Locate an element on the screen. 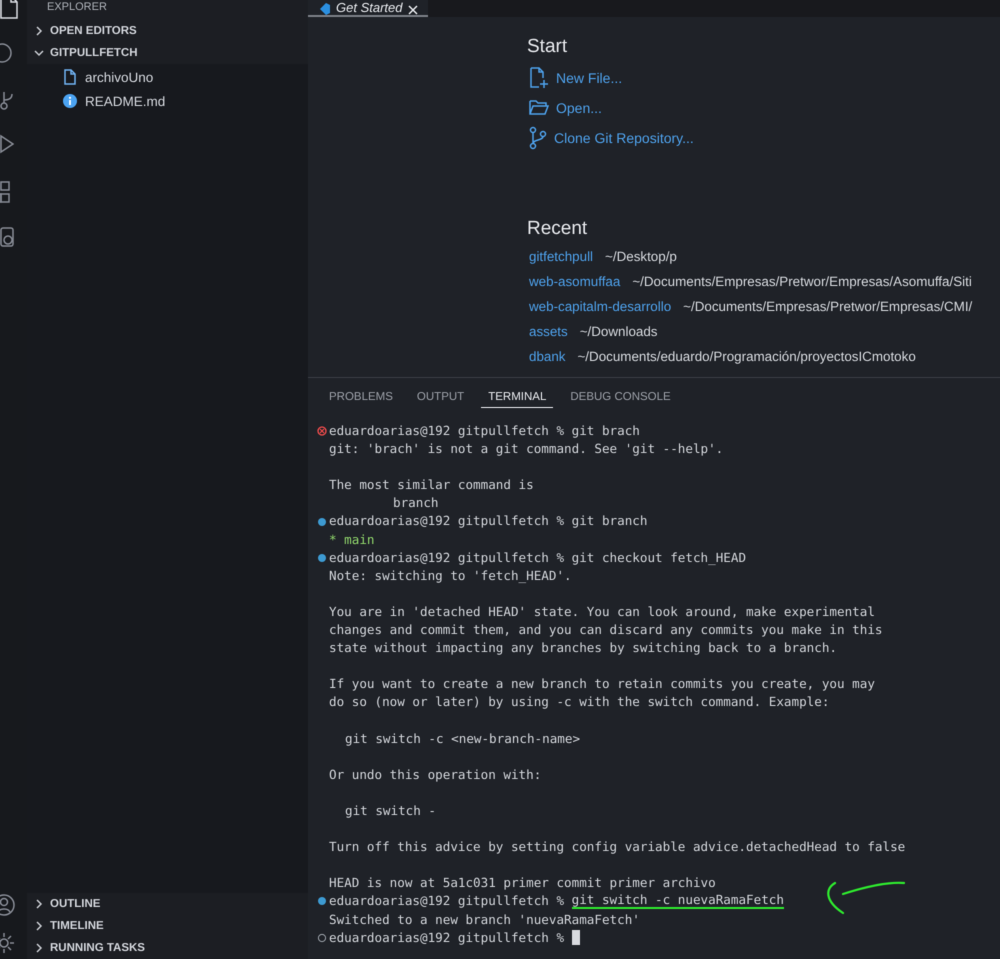 This screenshot has height=959, width=1000. recent-link: assets is located at coordinates (548, 331).